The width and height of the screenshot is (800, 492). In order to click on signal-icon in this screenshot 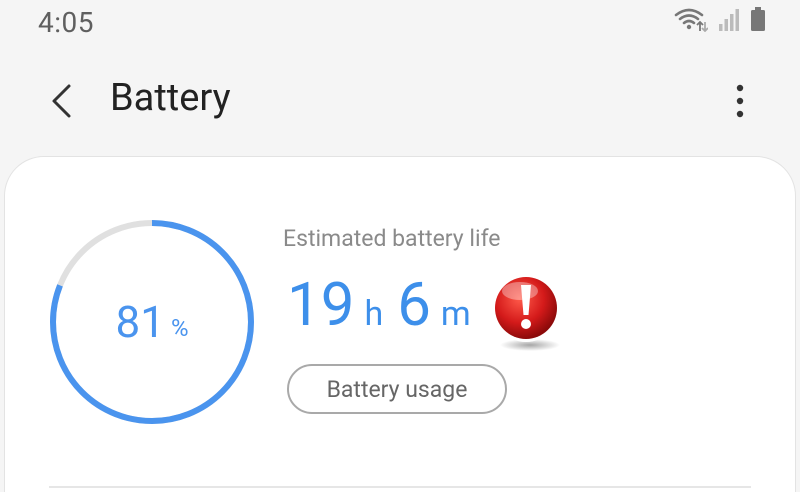, I will do `click(729, 21)`.